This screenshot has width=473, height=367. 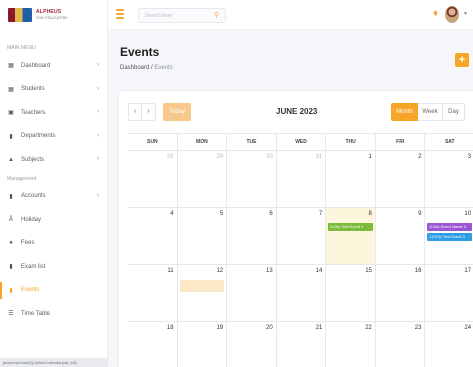 I want to click on chevron-down-icon: ▼, so click(x=465, y=14).